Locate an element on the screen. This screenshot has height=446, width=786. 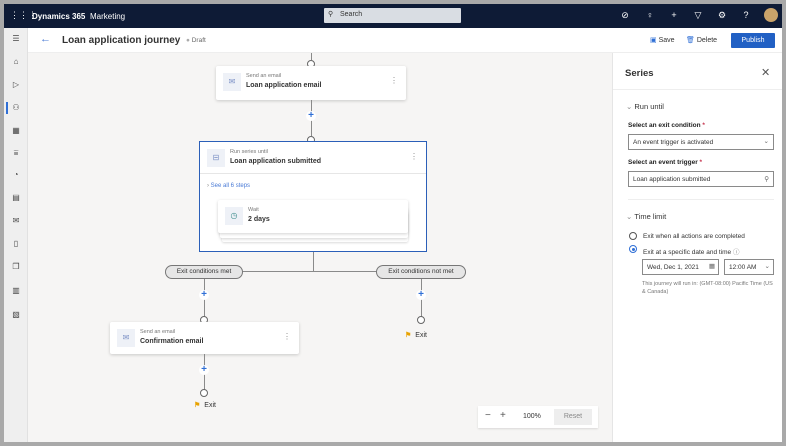
event-trigger-label: Select an event trigger * is located at coordinates (665, 162).